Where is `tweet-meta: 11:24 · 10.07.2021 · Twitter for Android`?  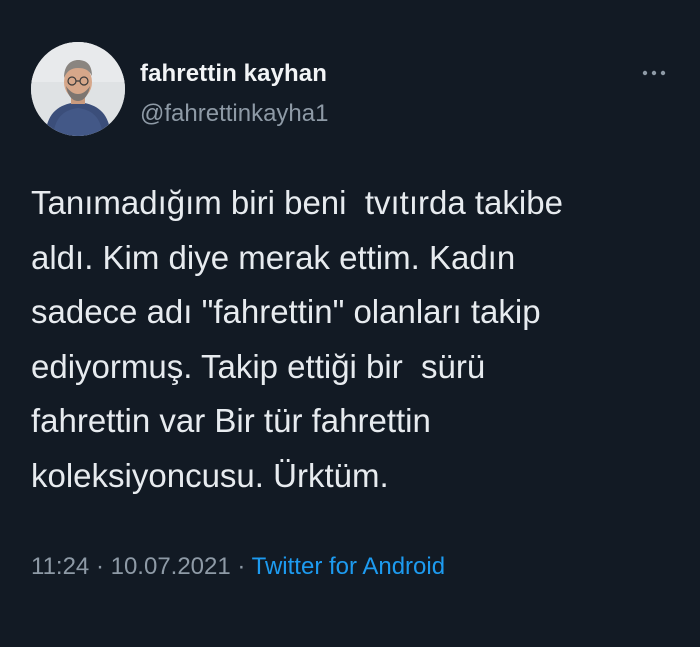
tweet-meta: 11:24 · 10.07.2021 · Twitter for Android is located at coordinates (238, 567).